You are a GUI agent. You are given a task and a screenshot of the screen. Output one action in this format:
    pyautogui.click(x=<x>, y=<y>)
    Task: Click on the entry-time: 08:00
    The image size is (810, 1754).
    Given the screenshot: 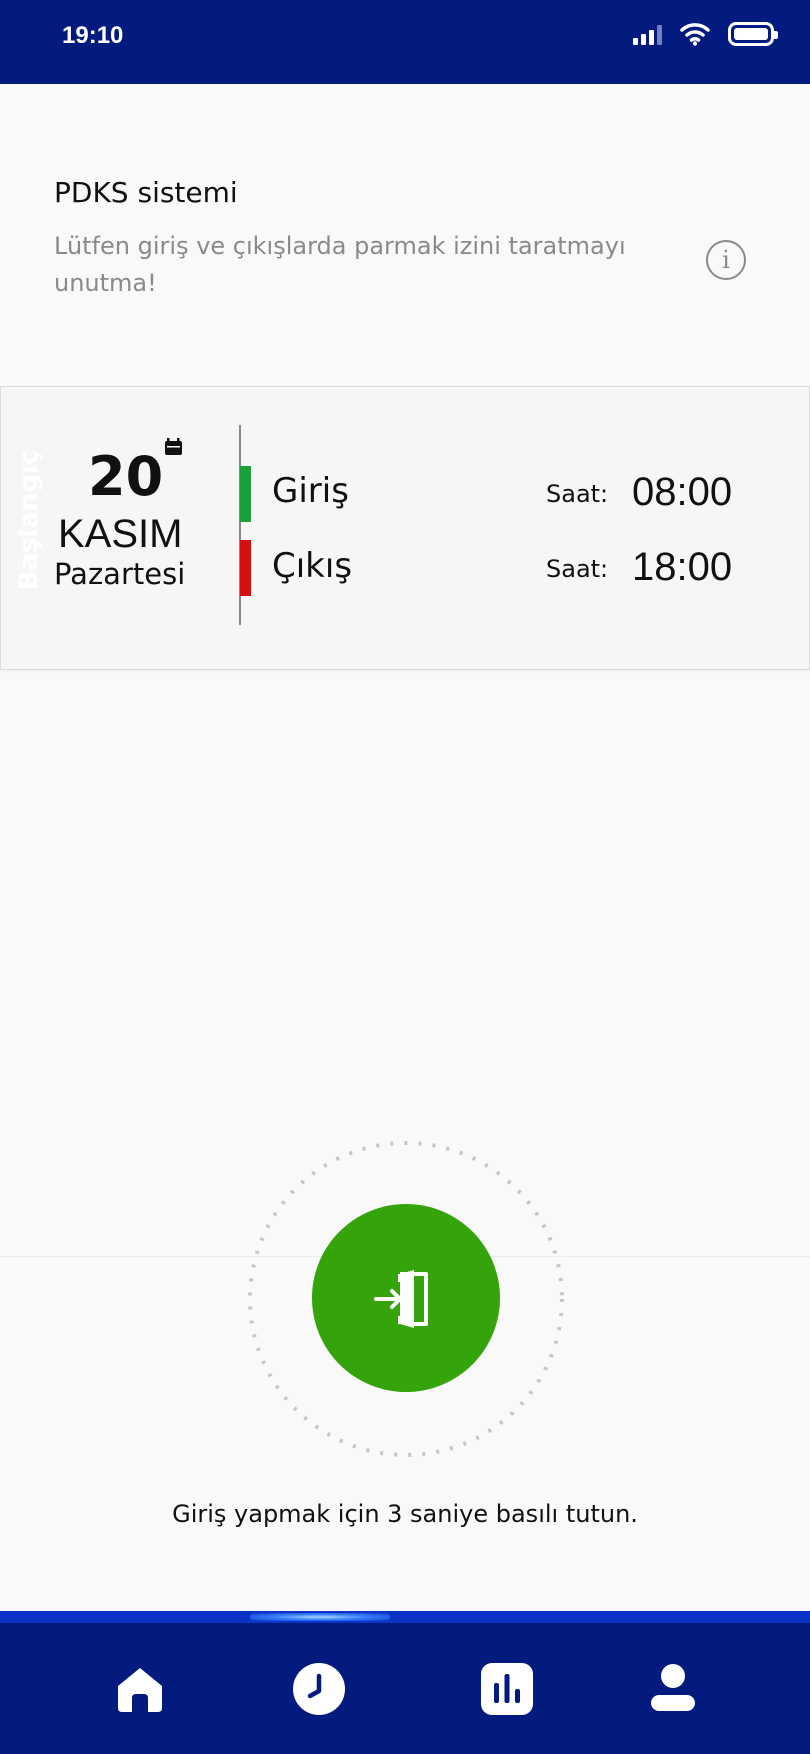 What is the action you would take?
    pyautogui.click(x=682, y=492)
    